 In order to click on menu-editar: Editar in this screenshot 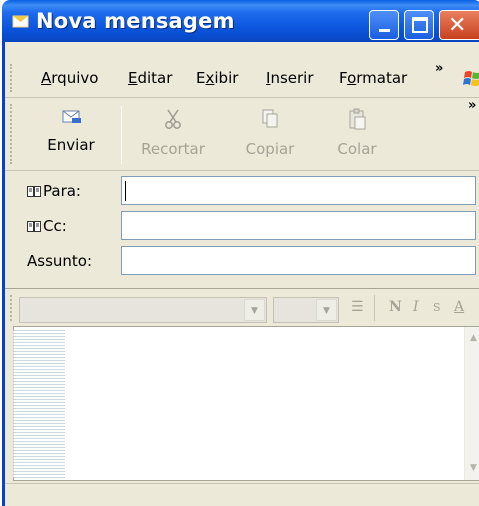, I will do `click(150, 78)`.